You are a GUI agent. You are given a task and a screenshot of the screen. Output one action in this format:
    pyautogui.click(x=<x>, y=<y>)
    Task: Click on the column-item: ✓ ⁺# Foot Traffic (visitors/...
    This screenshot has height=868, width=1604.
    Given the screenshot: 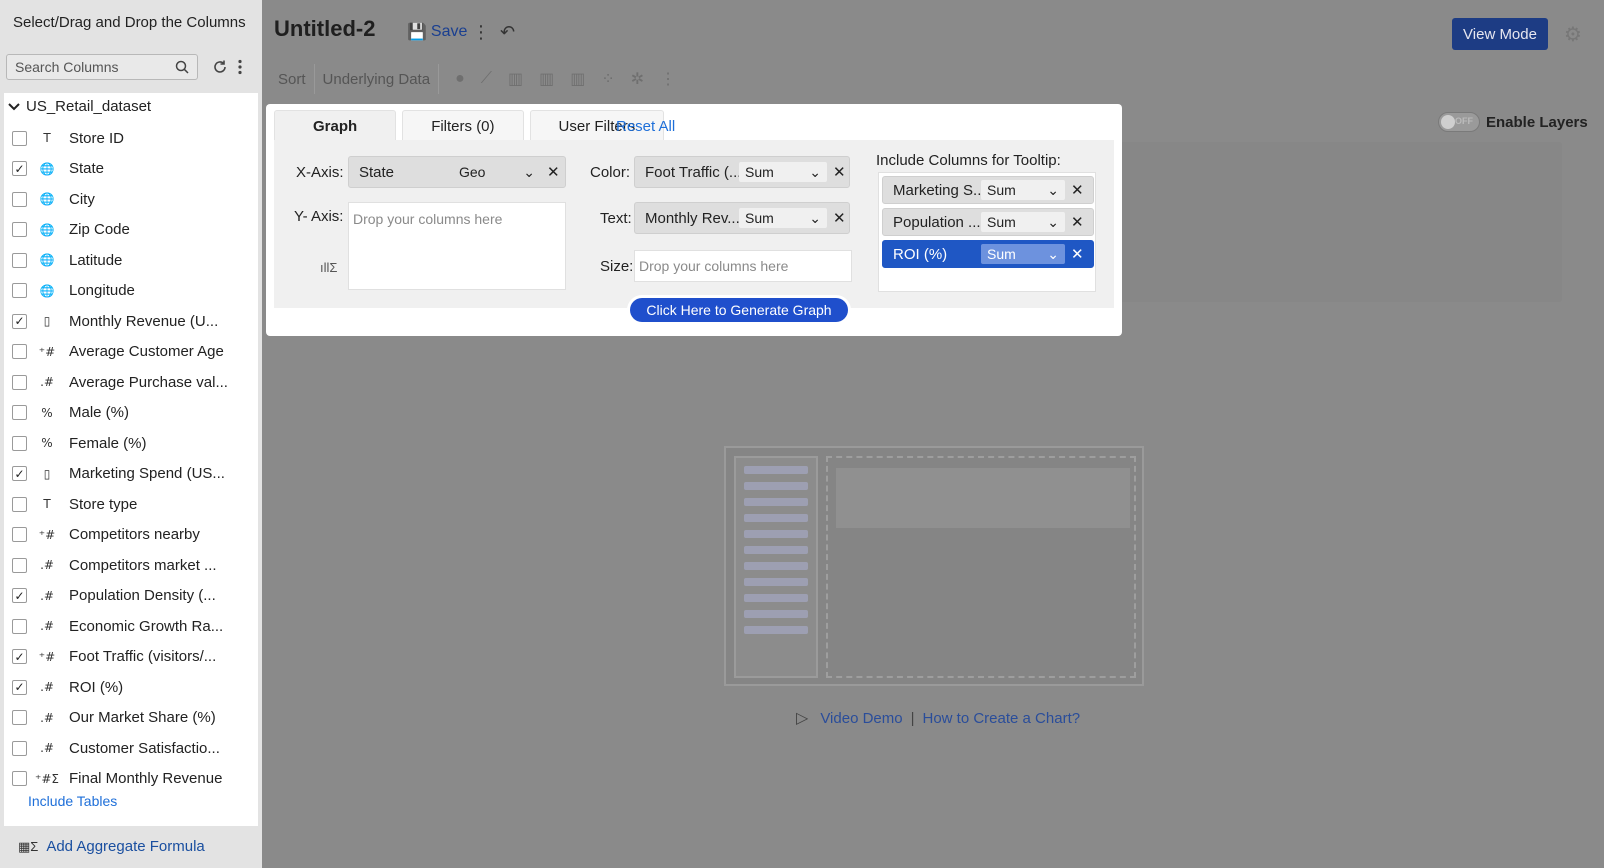 What is the action you would take?
    pyautogui.click(x=131, y=657)
    